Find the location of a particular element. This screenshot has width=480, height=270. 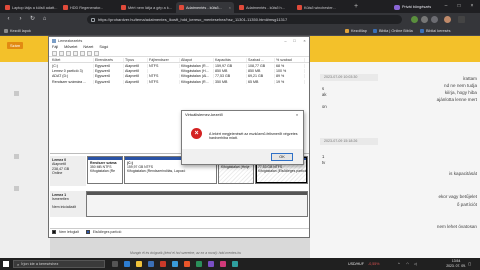

minimize-button: – is located at coordinates (285, 40).